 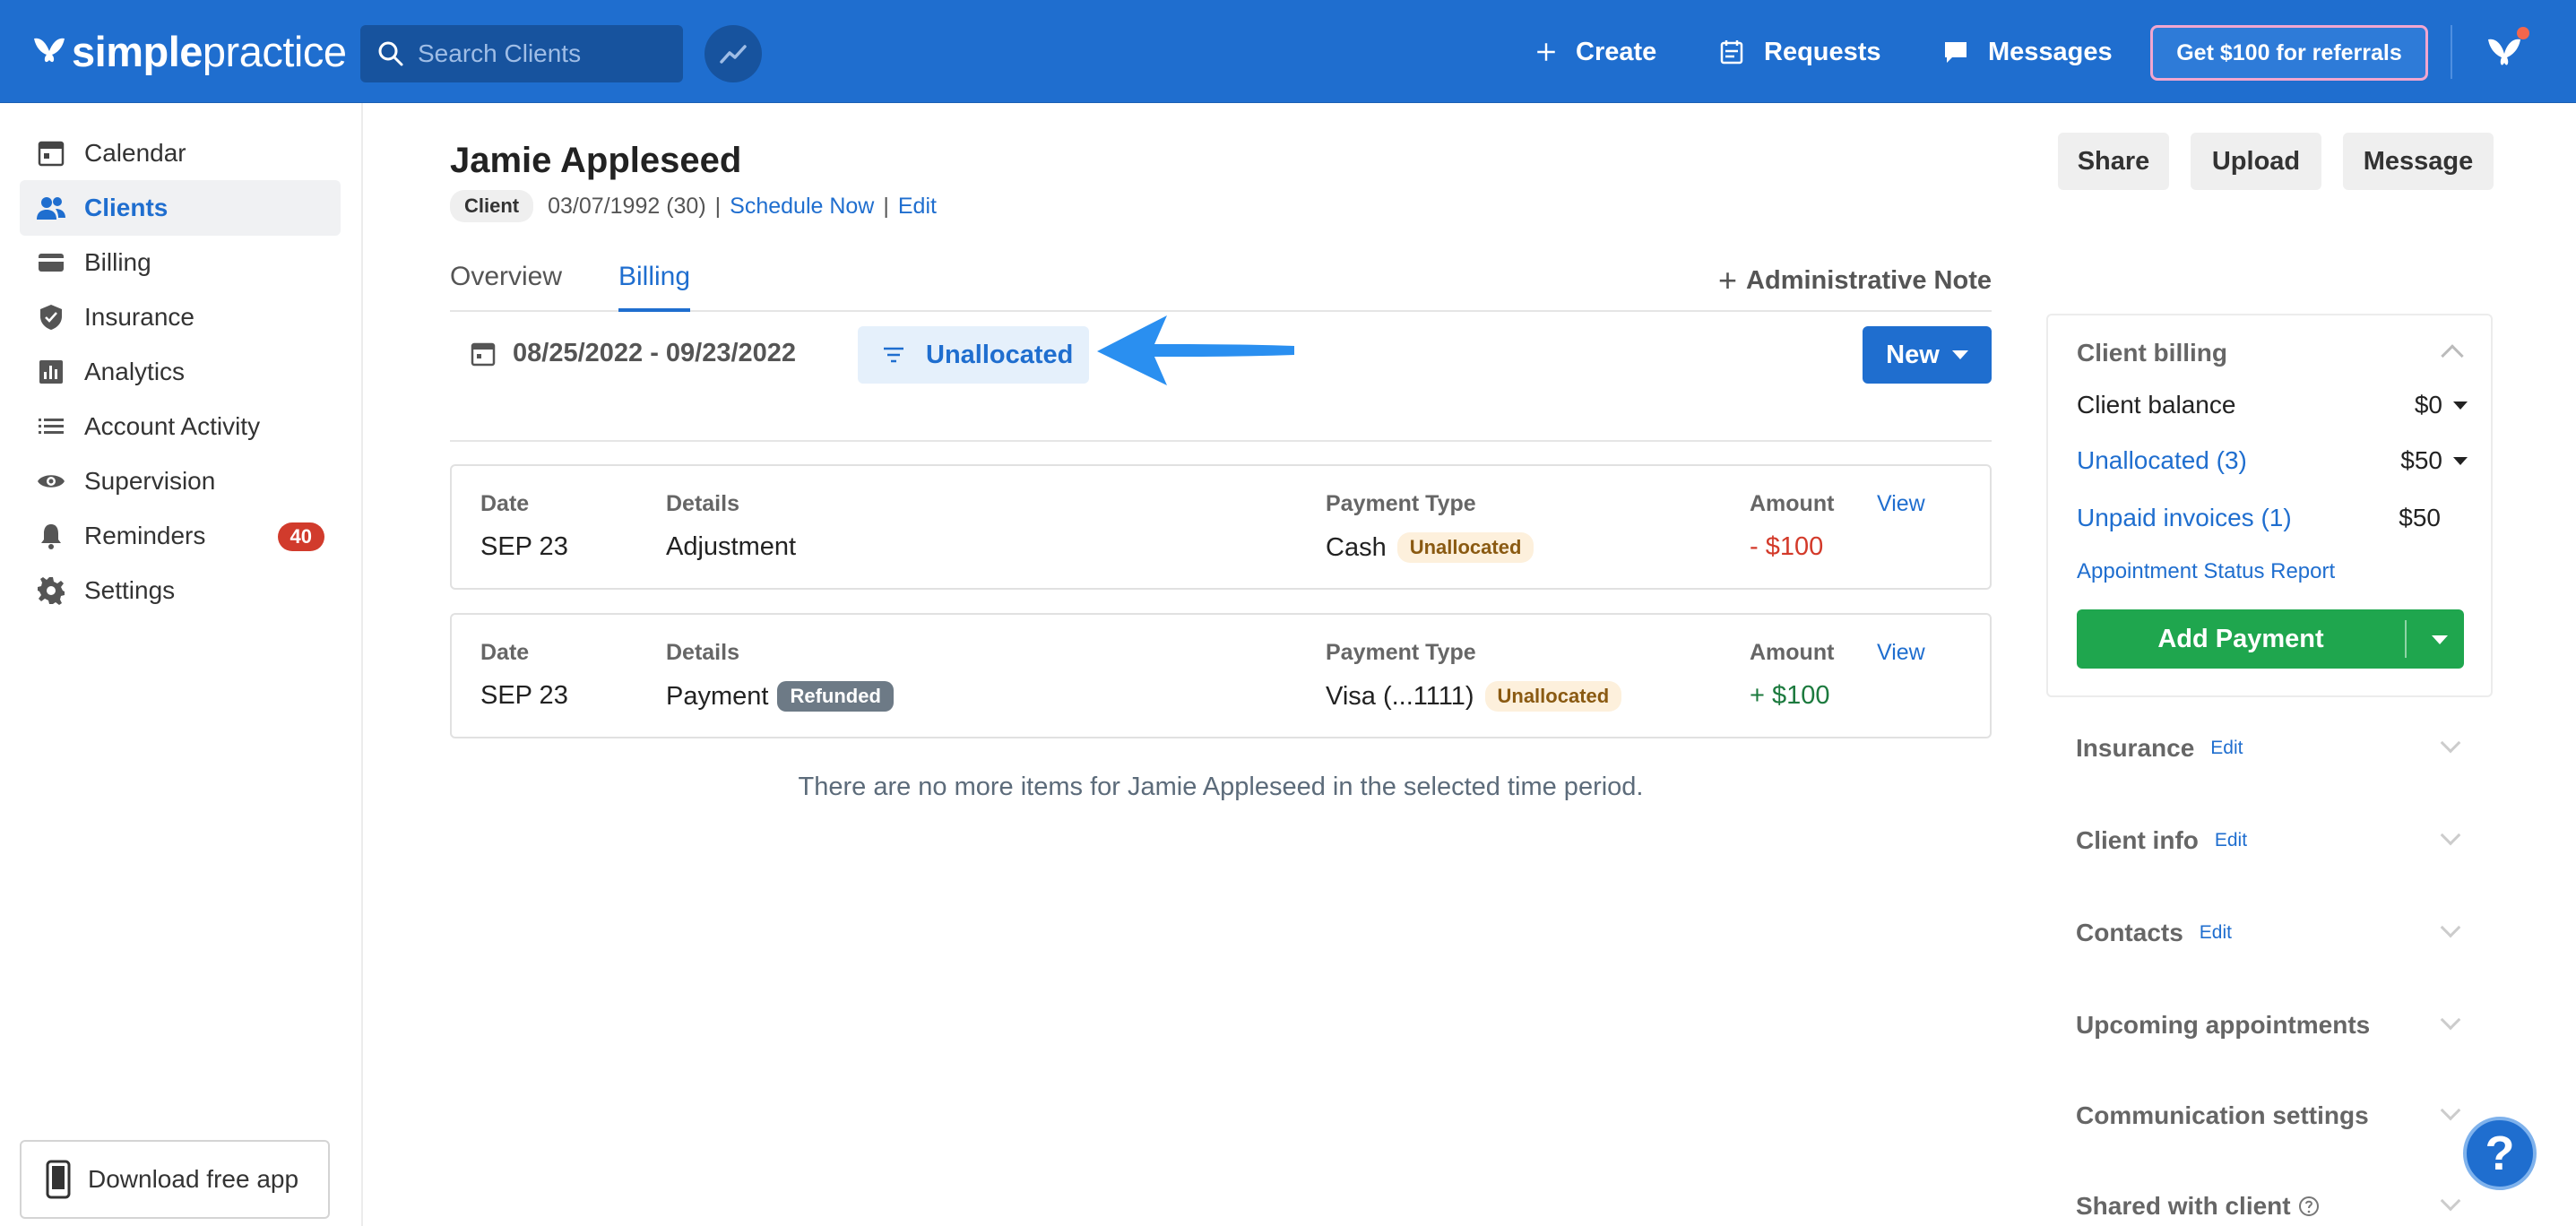 I want to click on communication-settings-section-header: Communication settings, so click(x=2271, y=1116).